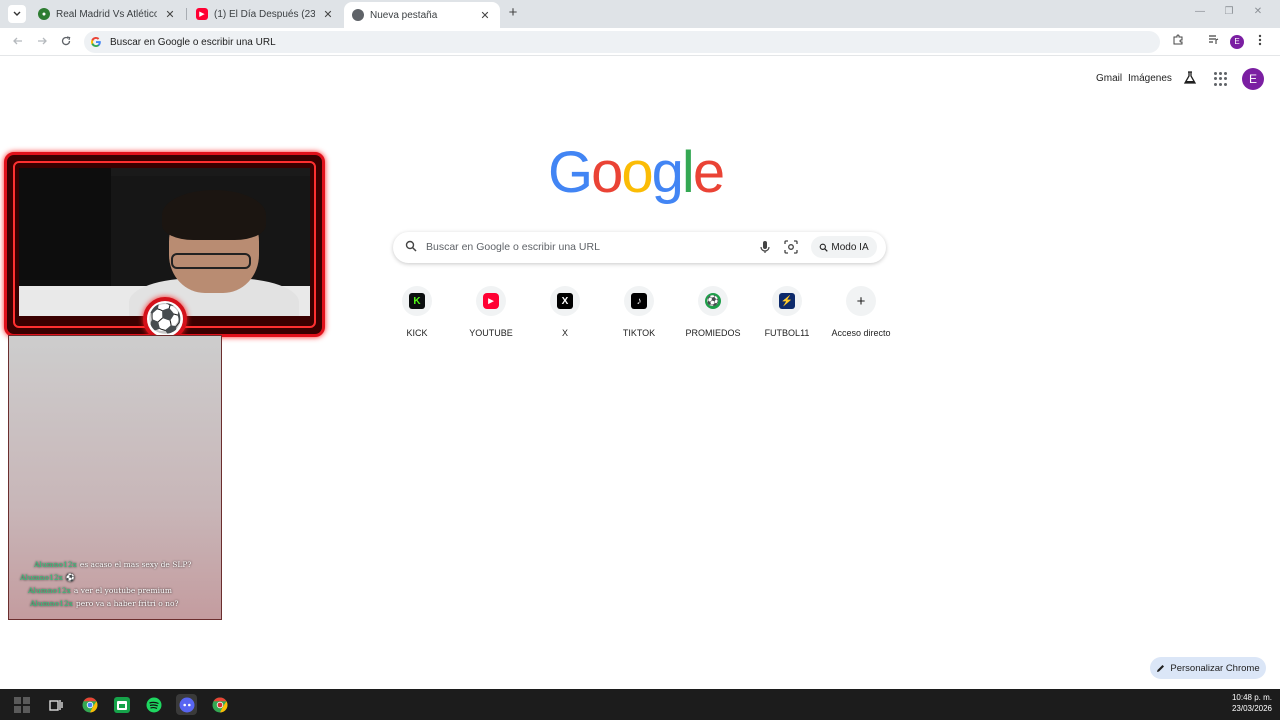  I want to click on google-lens-icon, so click(791, 247).